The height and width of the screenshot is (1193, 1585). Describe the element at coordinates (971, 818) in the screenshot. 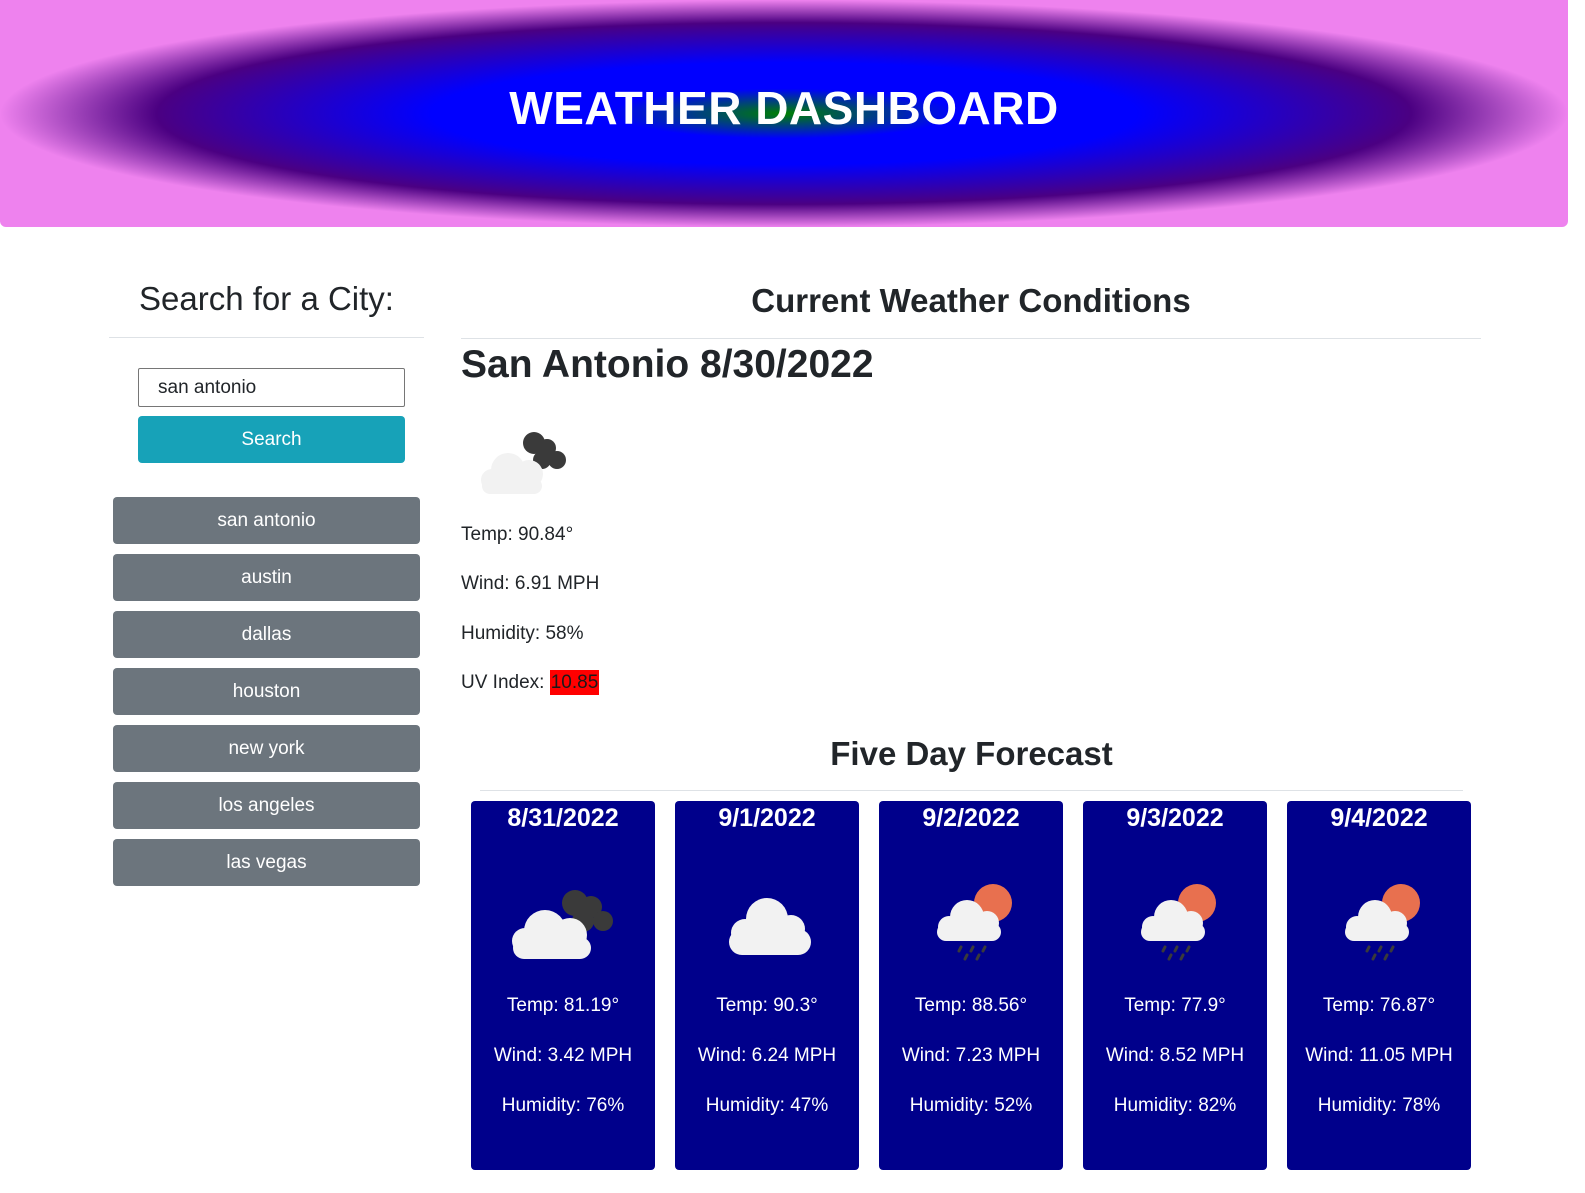

I see `forecast-date: 9/2/2022` at that location.